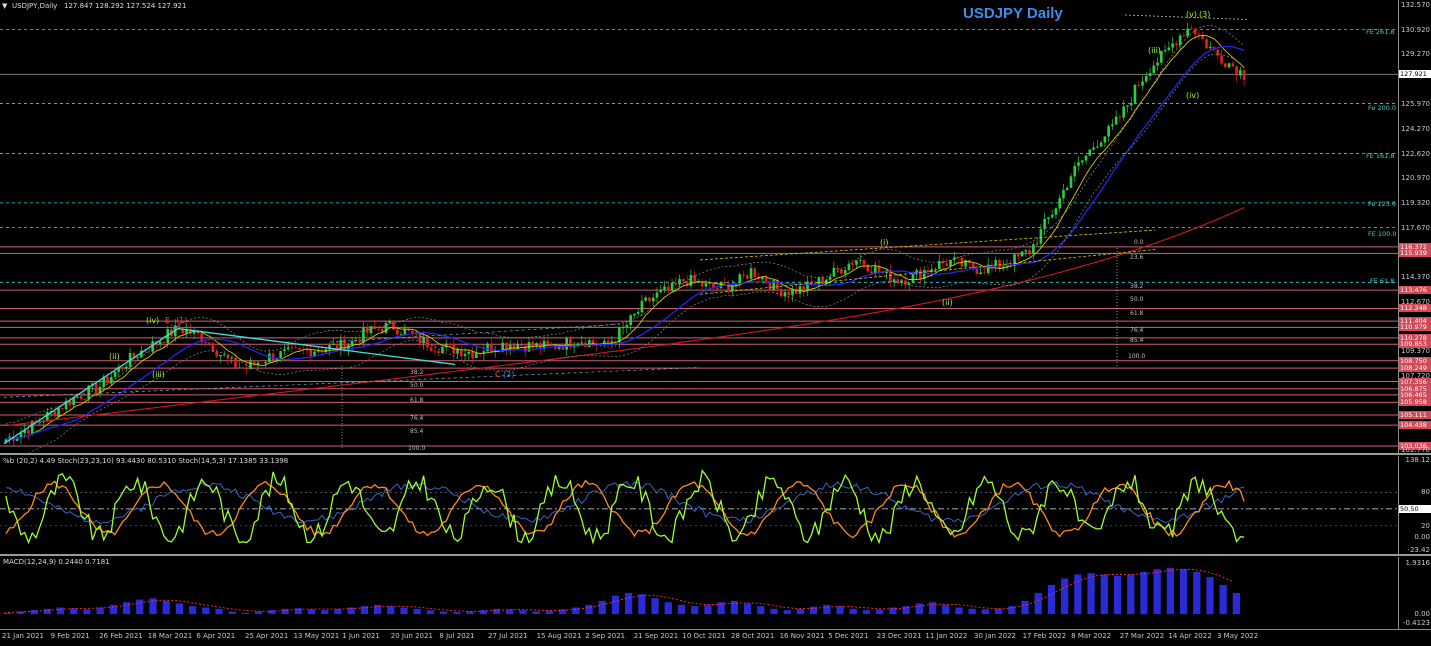 The width and height of the screenshot is (1431, 646). Describe the element at coordinates (417, 385) in the screenshot. I see `fib-level-label: 50.0` at that location.